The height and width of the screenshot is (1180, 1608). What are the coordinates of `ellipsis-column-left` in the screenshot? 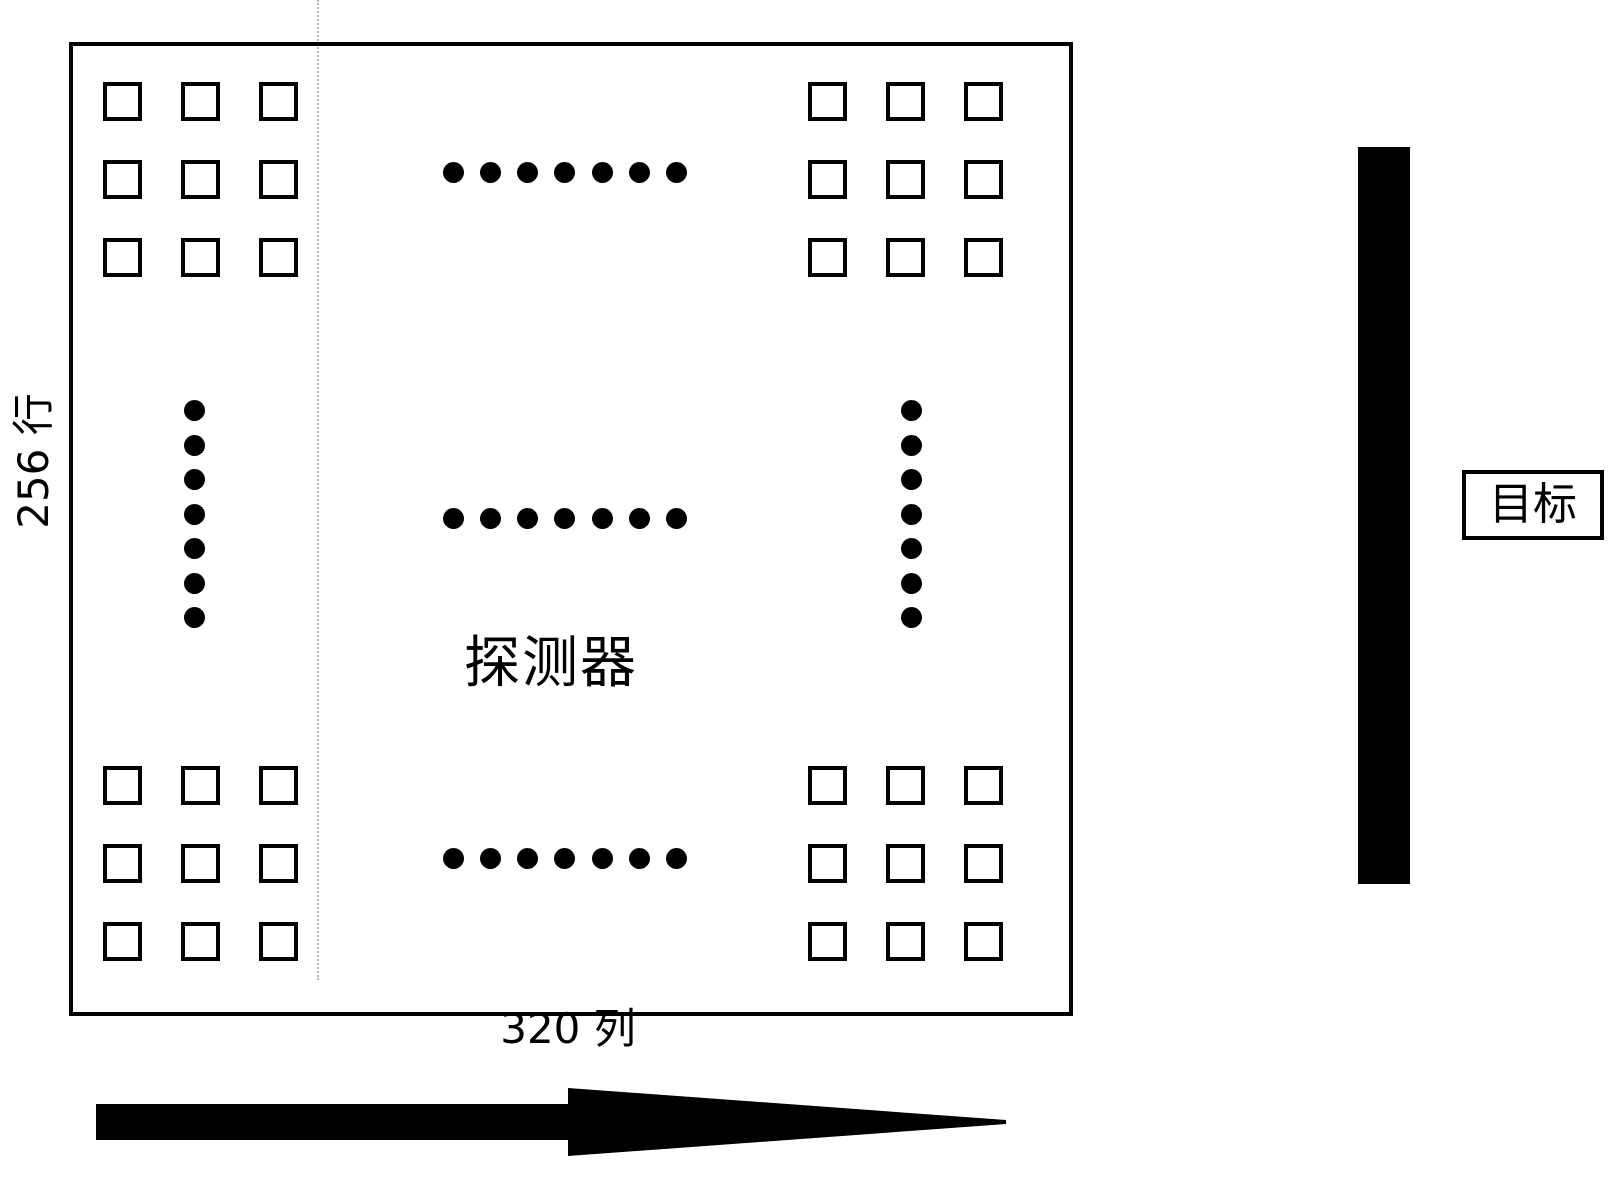 It's located at (194, 514).